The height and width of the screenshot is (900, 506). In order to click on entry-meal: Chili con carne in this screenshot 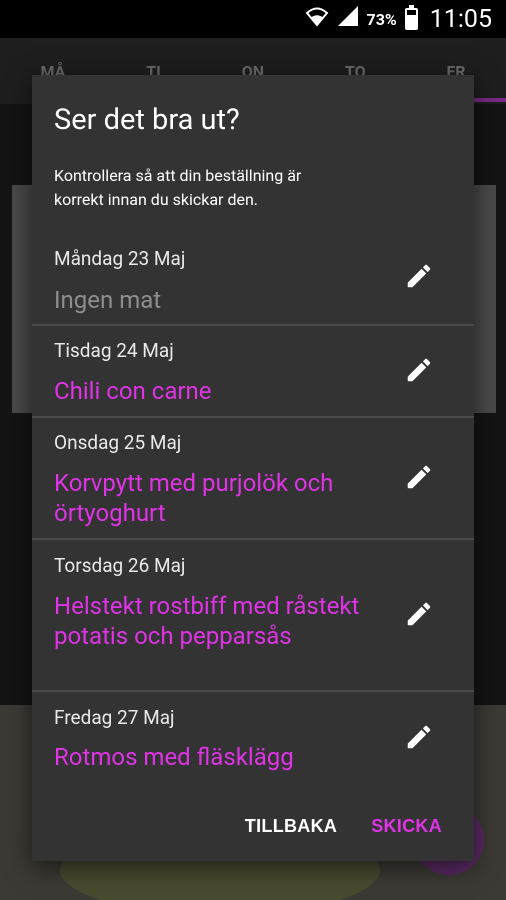, I will do `click(133, 391)`.